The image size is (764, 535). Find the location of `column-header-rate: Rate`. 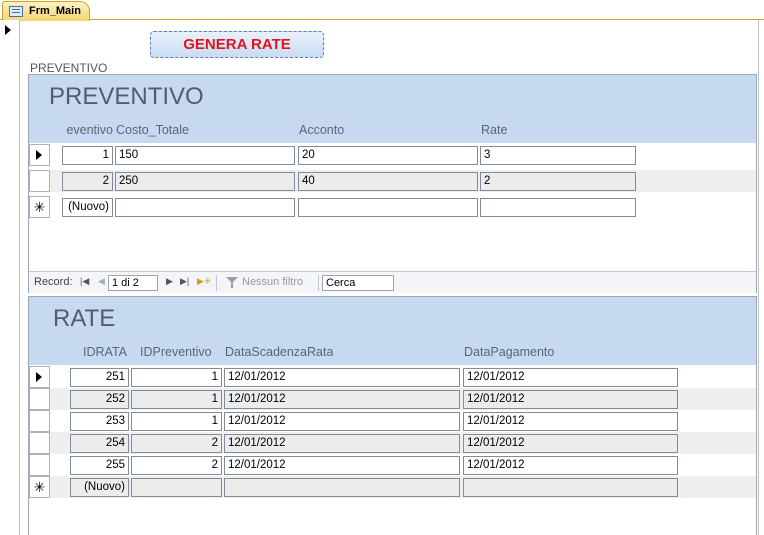

column-header-rate: Rate is located at coordinates (494, 130).